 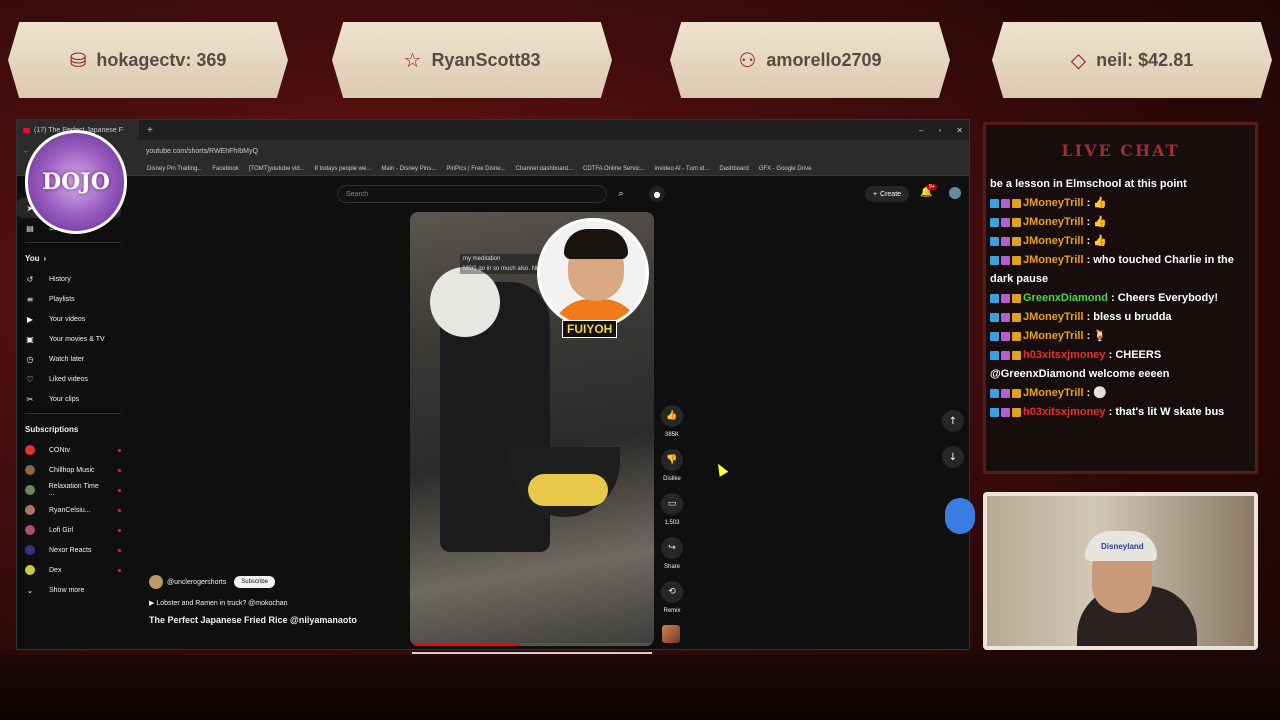 I want to click on account-avatar, so click(x=955, y=193).